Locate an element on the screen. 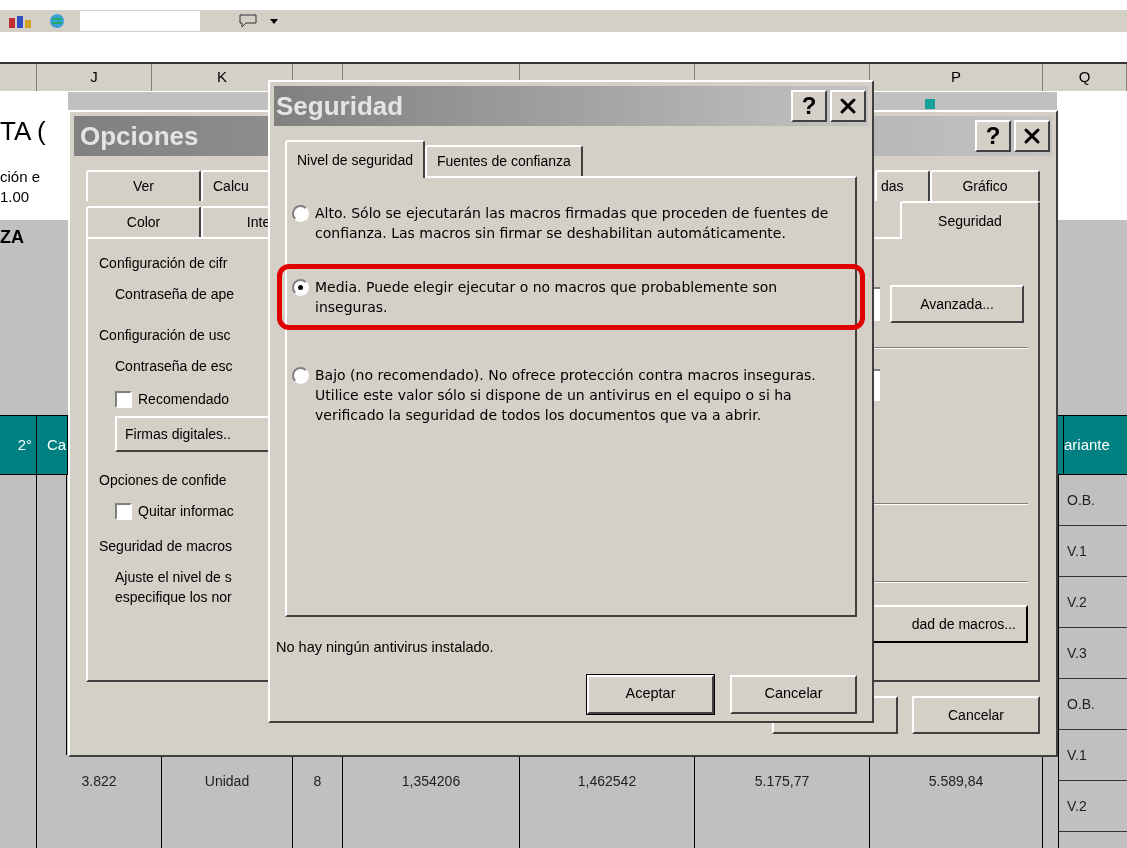 The width and height of the screenshot is (1127, 848). sheet-subtitle: ción e is located at coordinates (21, 177).